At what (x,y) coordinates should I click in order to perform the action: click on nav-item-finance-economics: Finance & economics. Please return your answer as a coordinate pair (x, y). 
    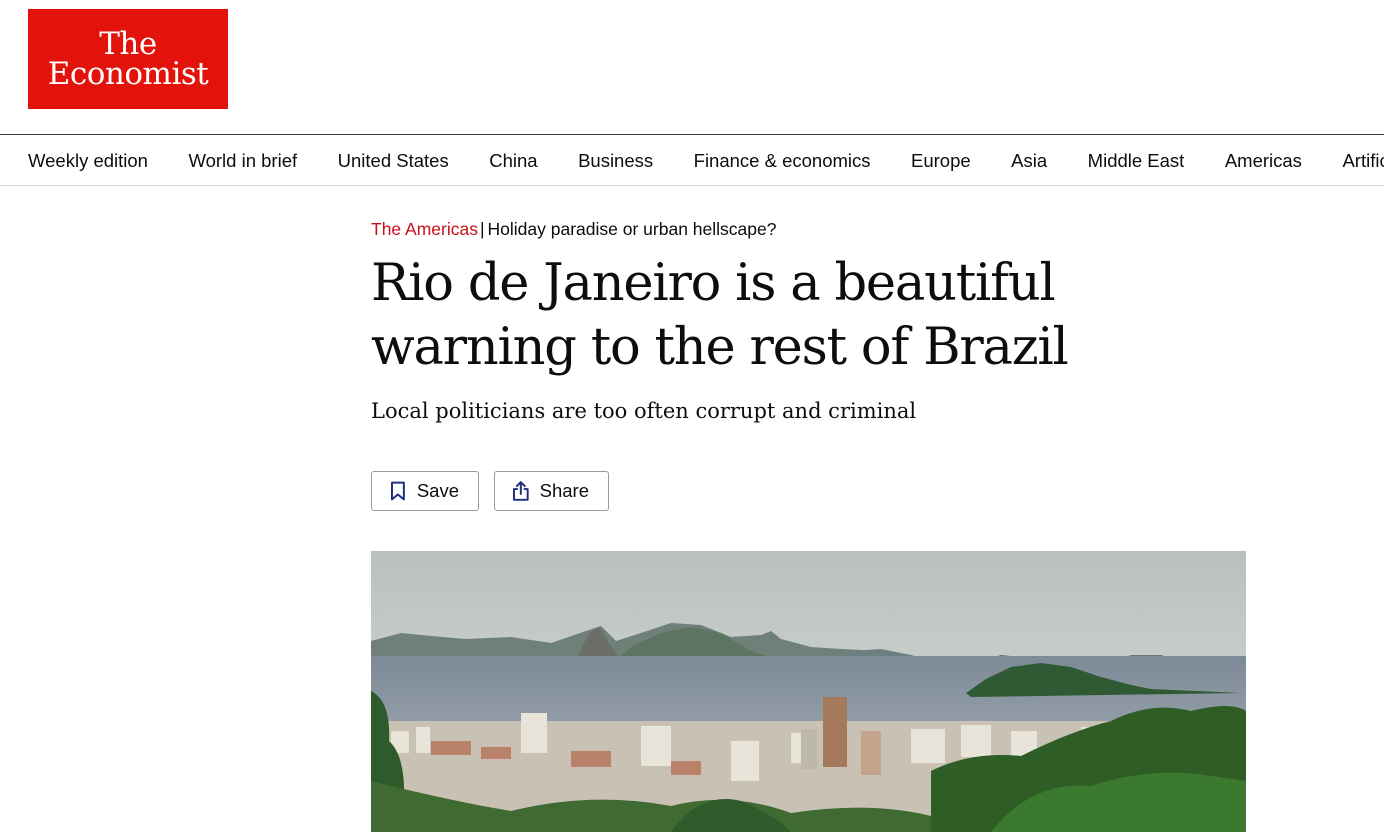
    Looking at the image, I should click on (782, 161).